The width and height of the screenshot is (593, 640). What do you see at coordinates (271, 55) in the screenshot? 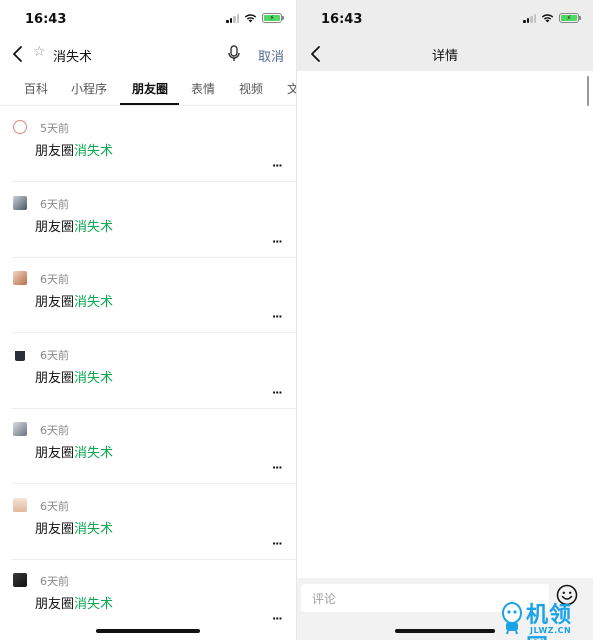
I see `cancel-button: 取消` at bounding box center [271, 55].